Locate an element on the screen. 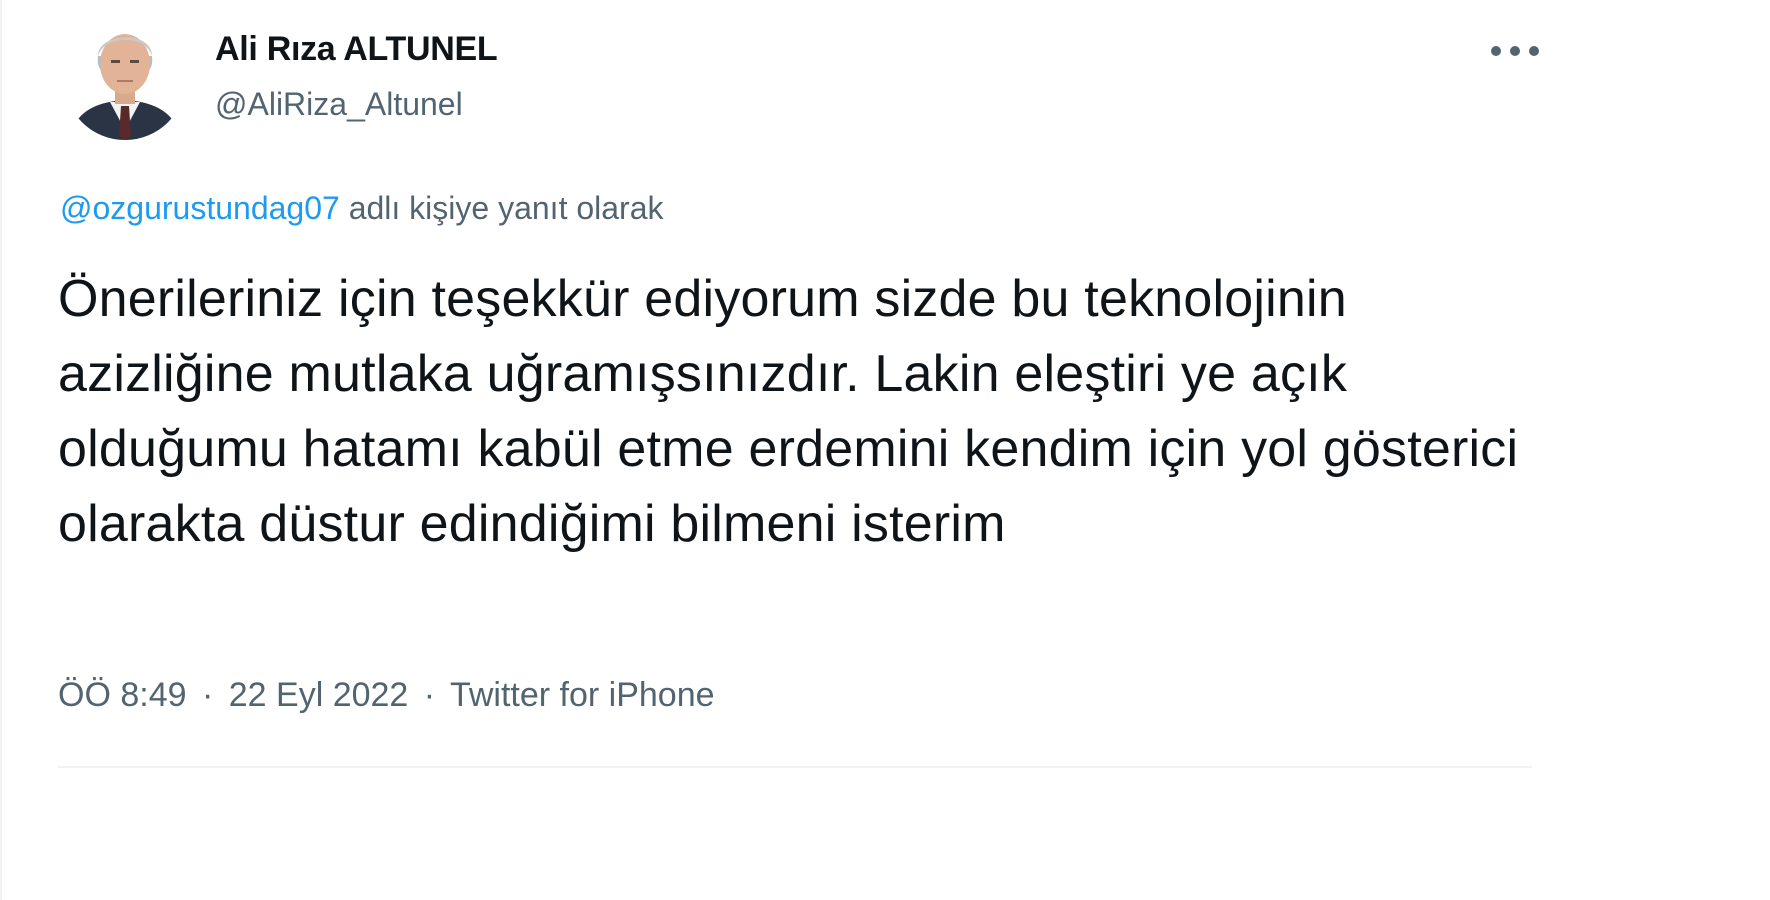 This screenshot has width=1770, height=900. tweet-date: 22 Eyl 2022 is located at coordinates (319, 695).